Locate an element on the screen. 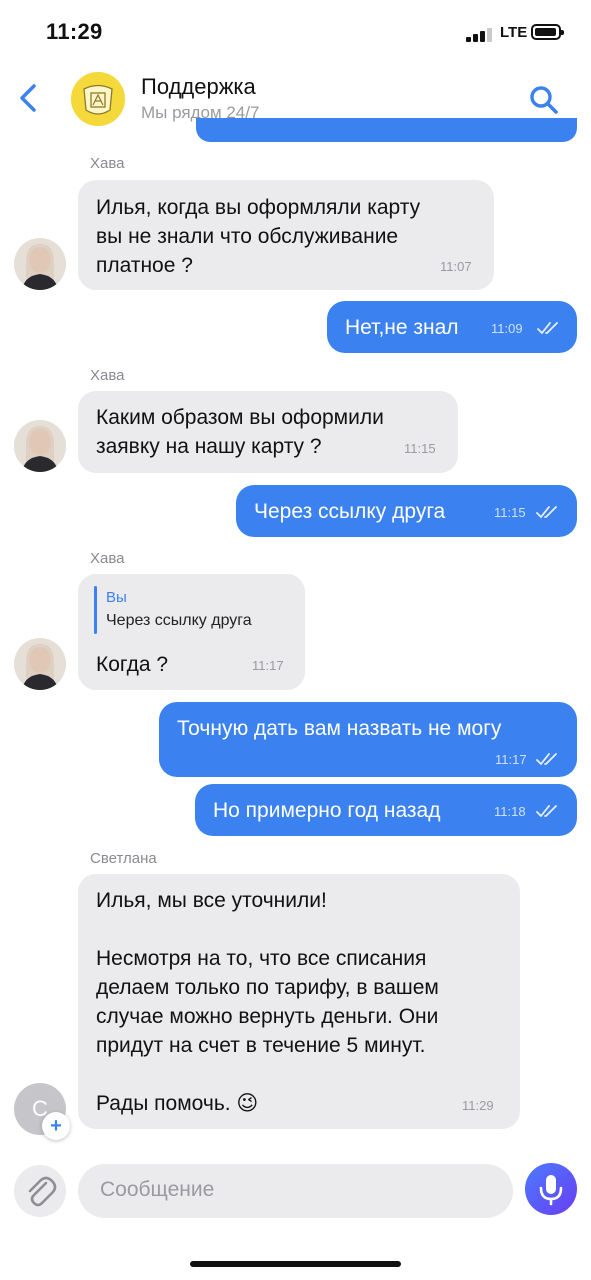 The height and width of the screenshot is (1280, 591). search-icon is located at coordinates (544, 100).